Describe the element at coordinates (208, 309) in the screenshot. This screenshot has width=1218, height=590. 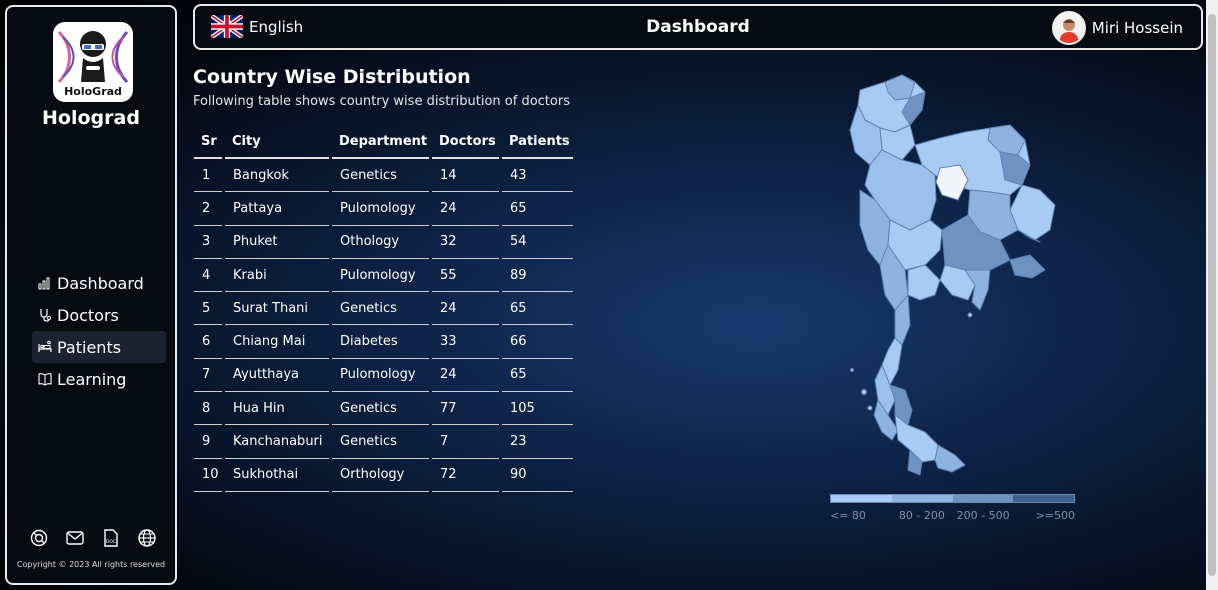
I see `cell-sr: 5` at that location.